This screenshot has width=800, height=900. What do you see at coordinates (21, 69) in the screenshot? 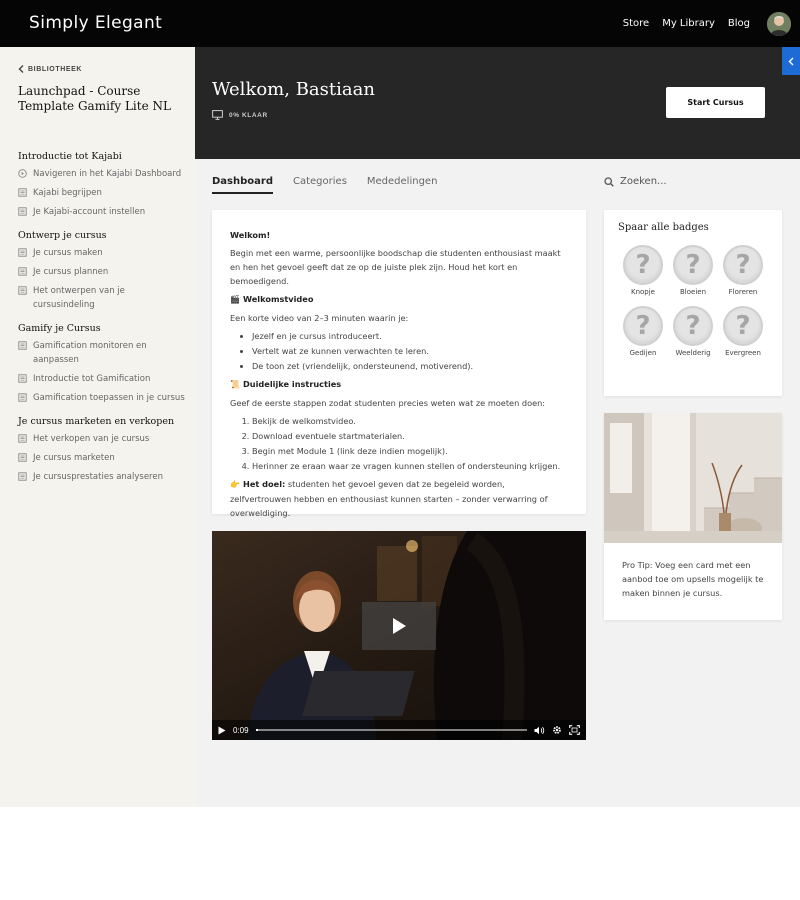
I see `chevron-left-icon` at bounding box center [21, 69].